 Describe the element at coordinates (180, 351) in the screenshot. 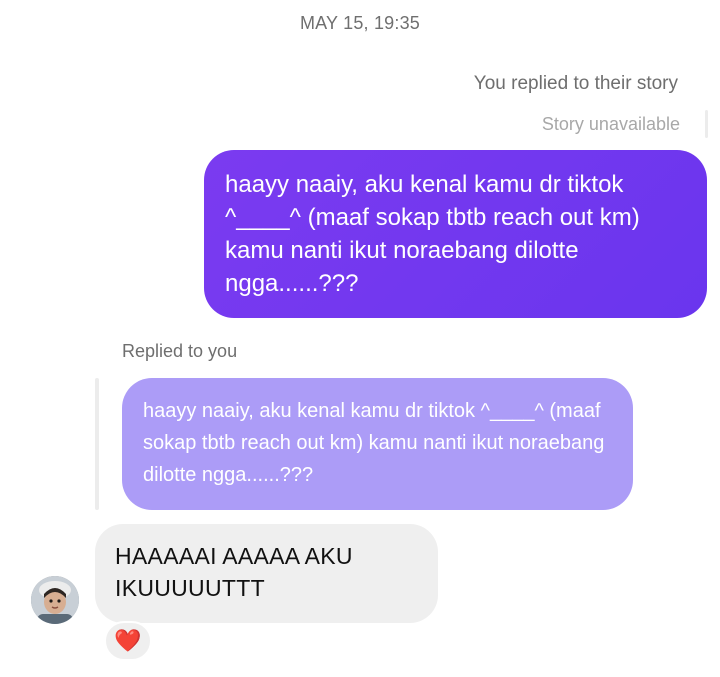

I see `replied-to-you-label: Replied to you` at that location.